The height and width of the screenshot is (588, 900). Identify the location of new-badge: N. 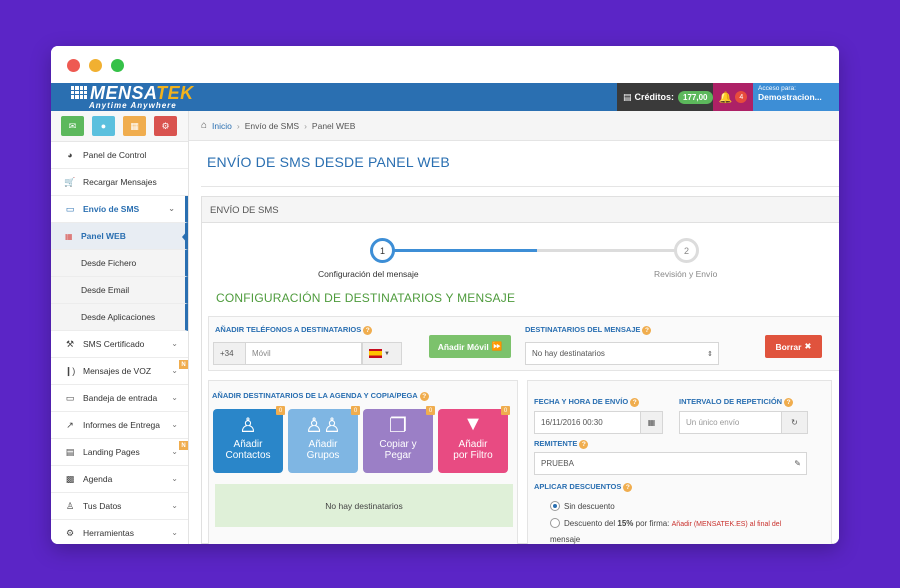
(183, 445).